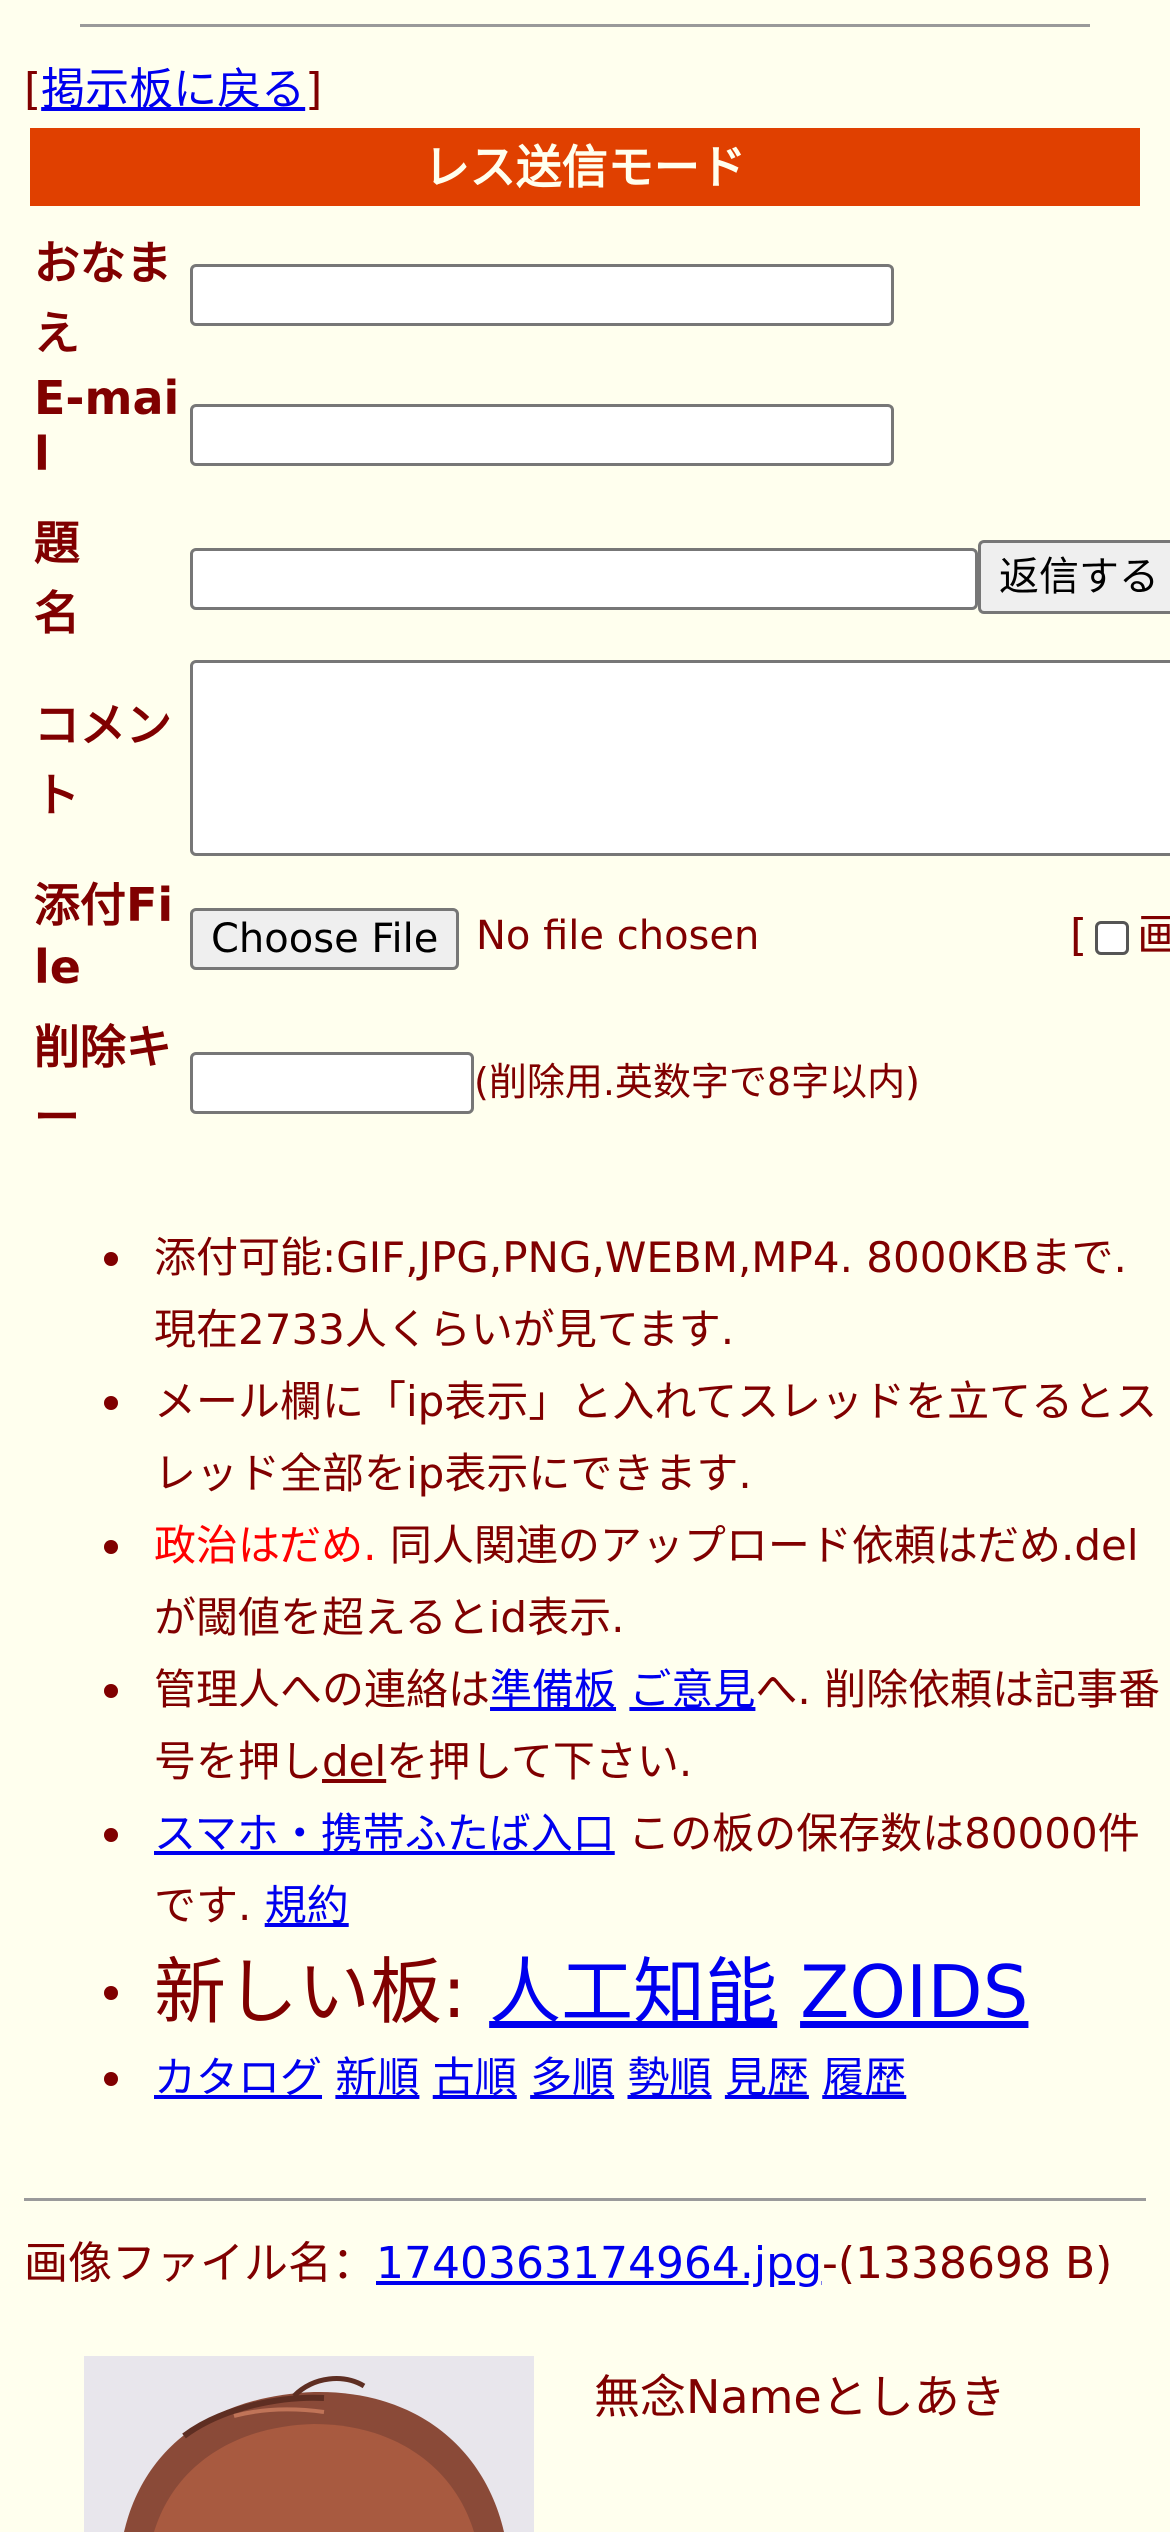 The image size is (1170, 2532). Describe the element at coordinates (377, 2077) in the screenshot. I see `sort-newest-link: 新順` at that location.